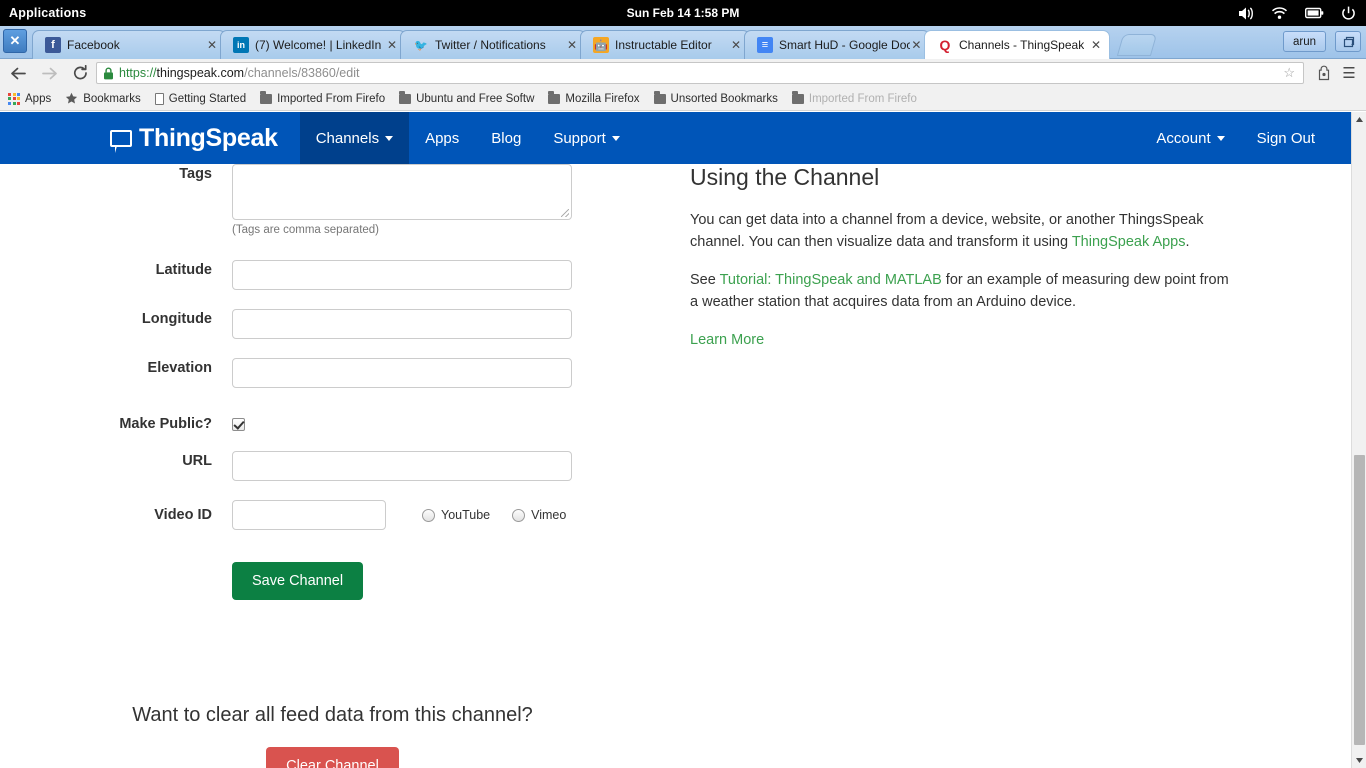  What do you see at coordinates (665, 44) in the screenshot?
I see `browser-tab: 🤖 Instructable Editor ✕` at bounding box center [665, 44].